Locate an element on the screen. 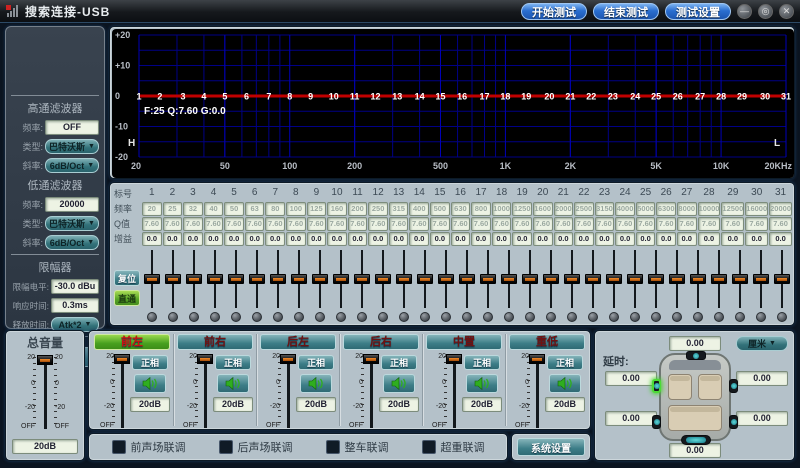 This screenshot has height=468, width=800. delay-rear-right-field: 0.00 is located at coordinates (762, 418).